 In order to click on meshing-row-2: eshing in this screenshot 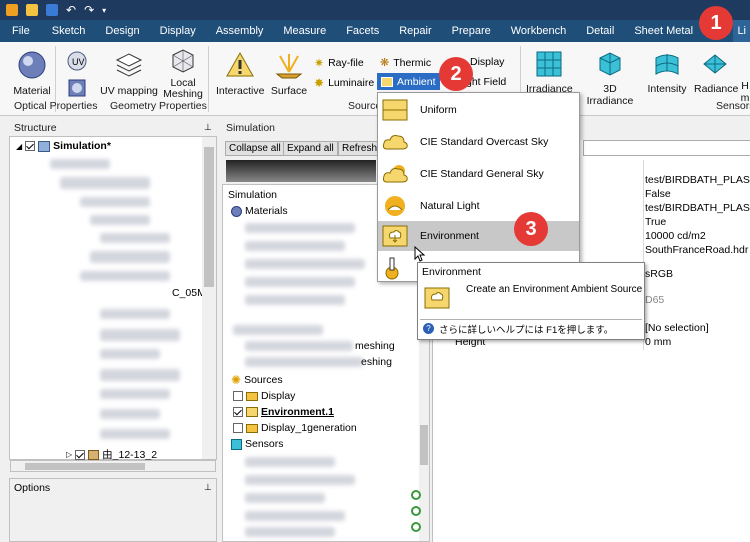, I will do `click(376, 362)`.